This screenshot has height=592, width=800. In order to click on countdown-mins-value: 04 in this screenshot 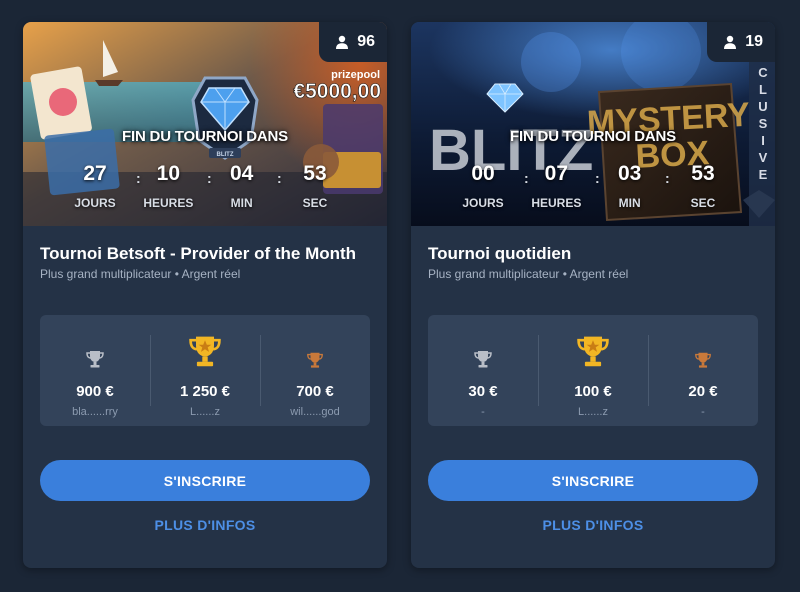, I will do `click(241, 173)`.